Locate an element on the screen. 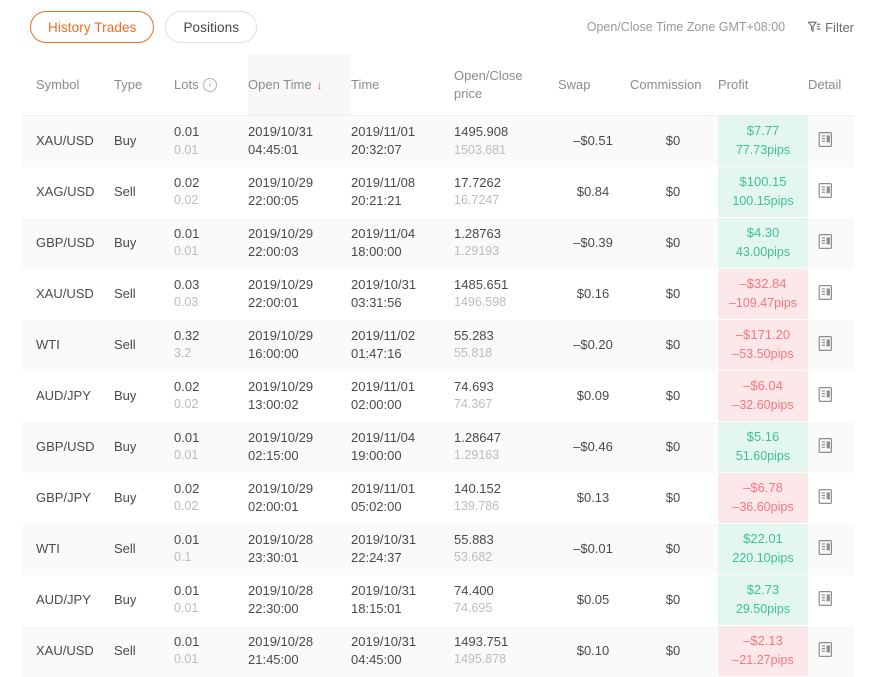 Image resolution: width=876 pixels, height=677 pixels. cell-profit: –$2.13 –21.27pips is located at coordinates (763, 651).